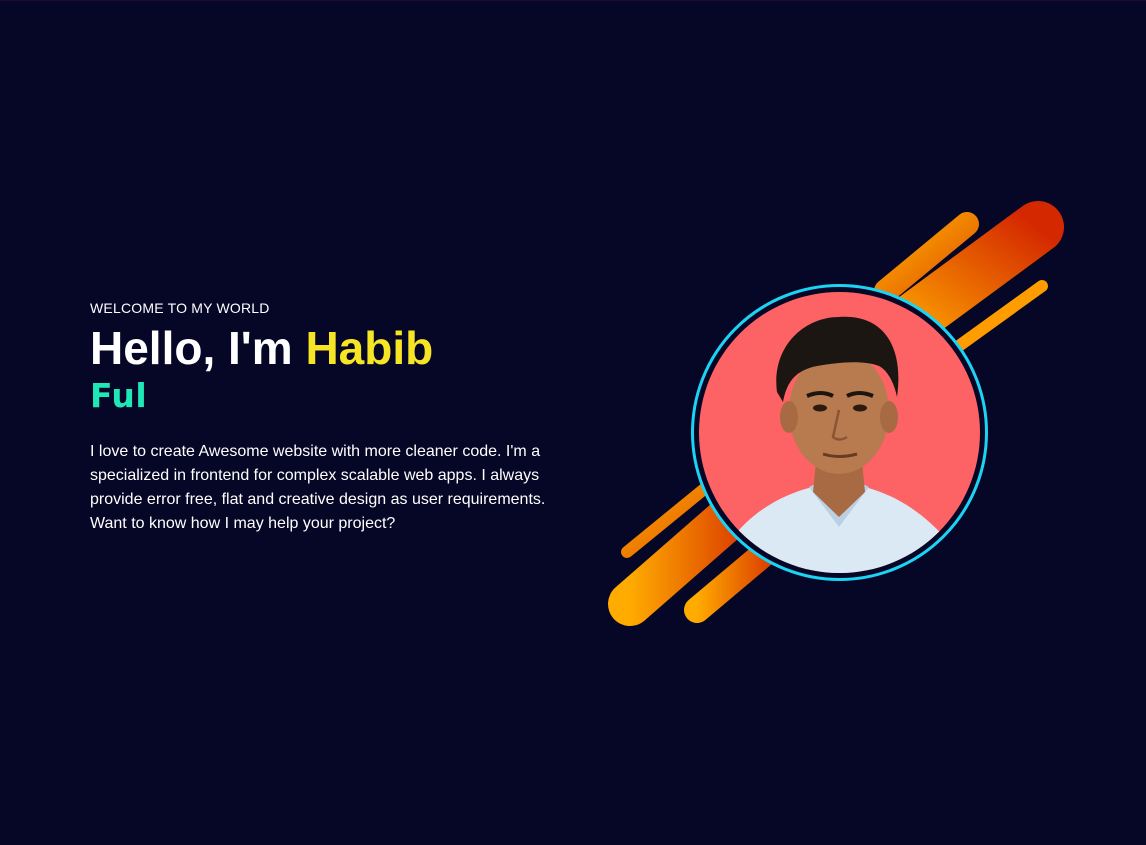 Image resolution: width=1146 pixels, height=845 pixels. What do you see at coordinates (119, 395) in the screenshot?
I see `typed-role-text: Ful` at bounding box center [119, 395].